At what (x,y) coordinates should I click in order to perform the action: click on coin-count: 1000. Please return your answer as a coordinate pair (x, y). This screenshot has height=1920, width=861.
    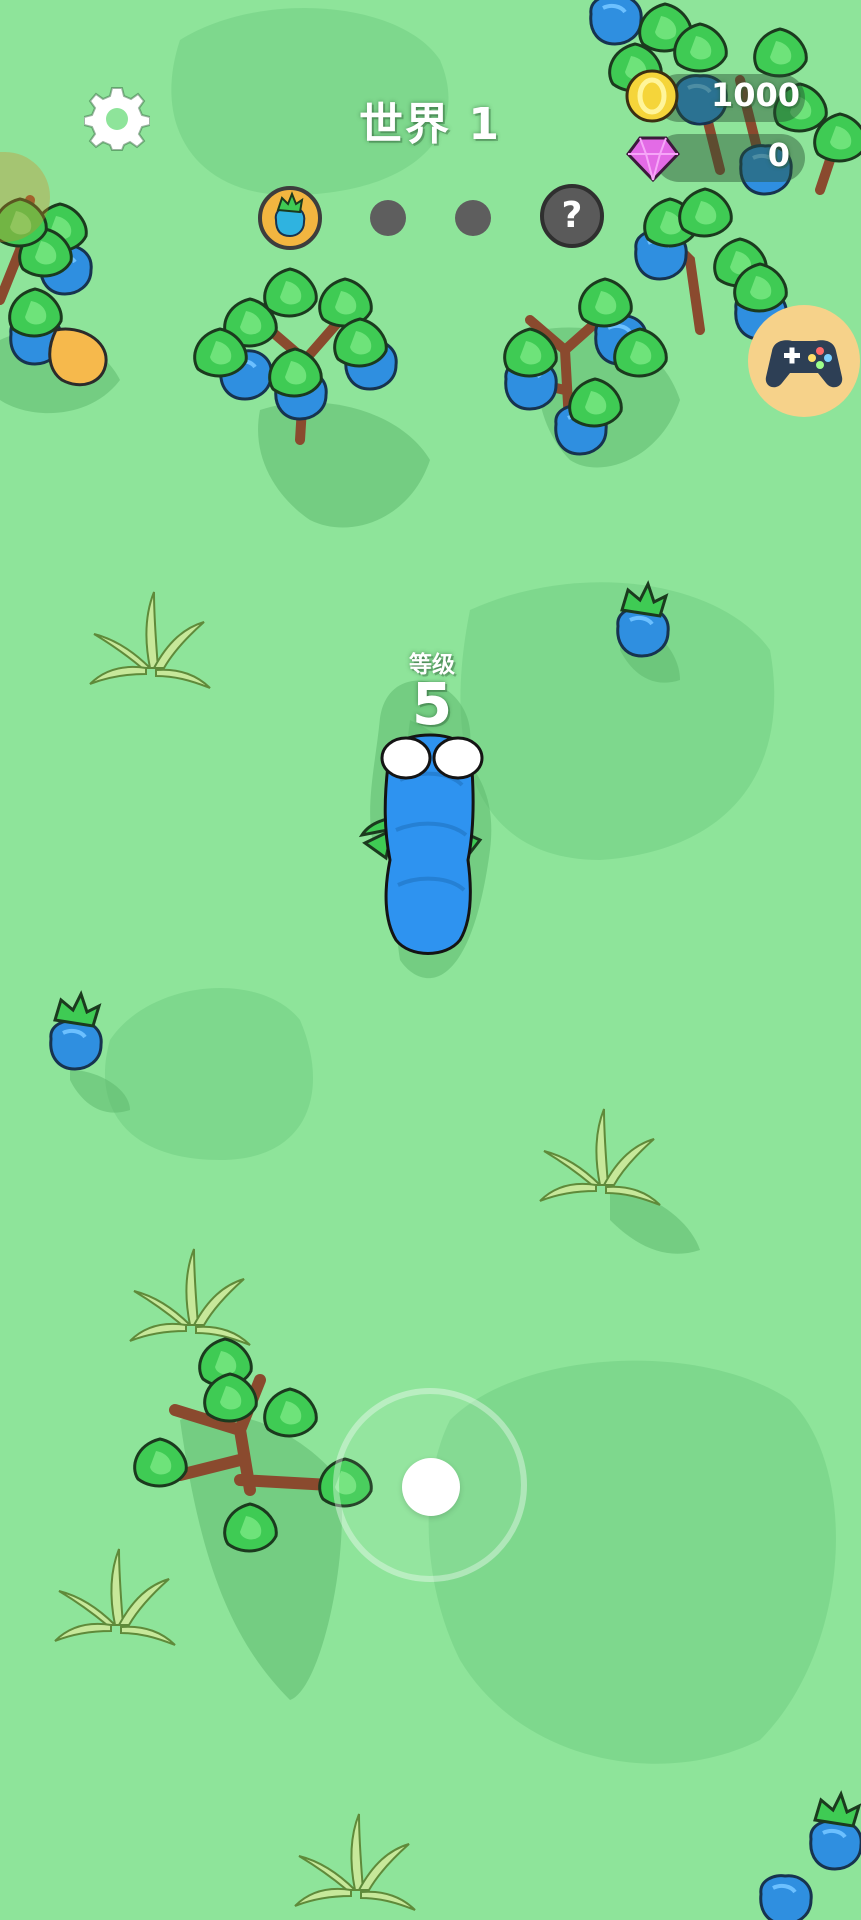
    Looking at the image, I should click on (755, 95).